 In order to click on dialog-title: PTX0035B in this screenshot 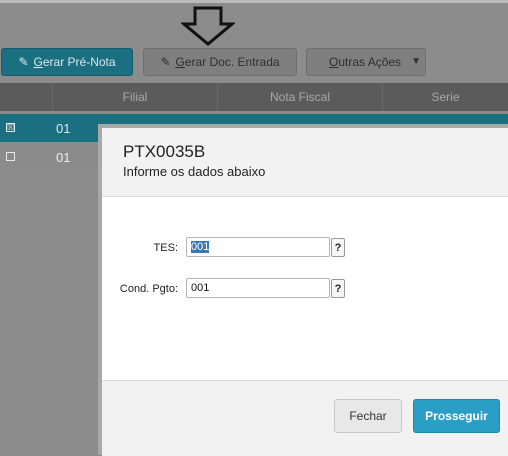, I will do `click(164, 151)`.